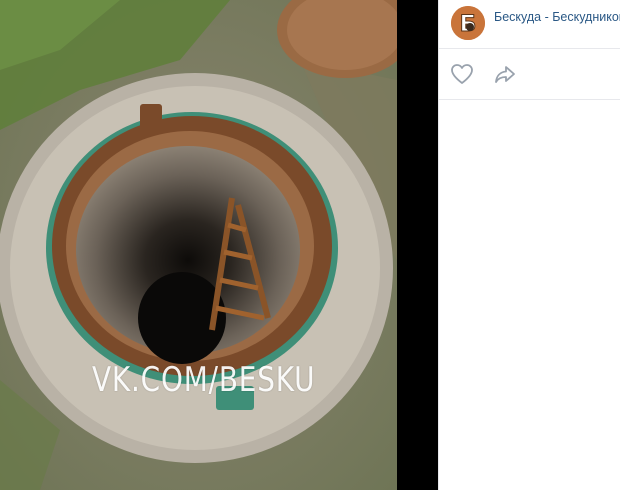  I want to click on post-actions, so click(529, 74).